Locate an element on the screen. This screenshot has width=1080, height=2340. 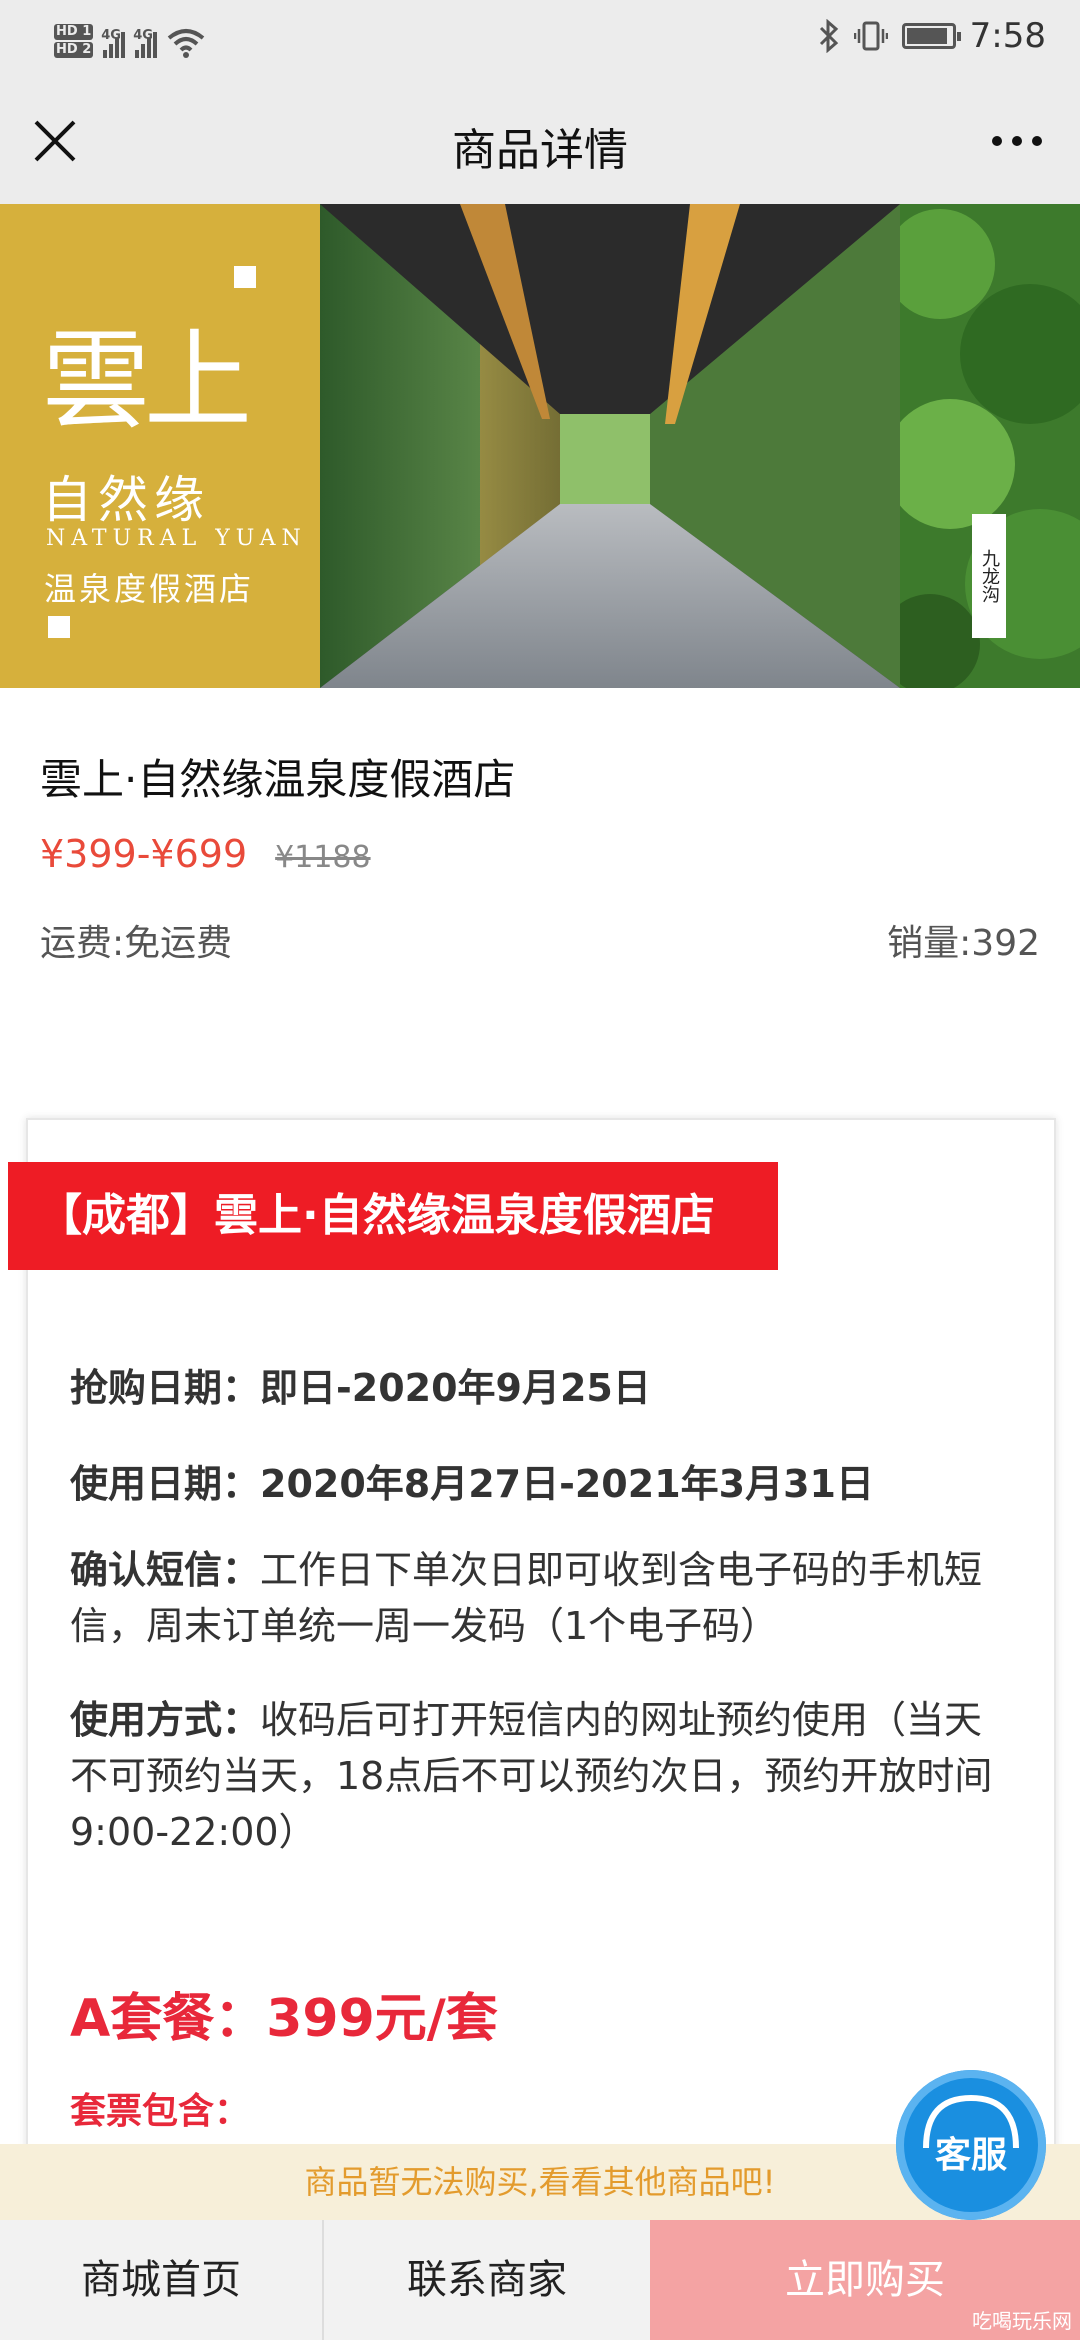
nav-bar: 商品详情 is located at coordinates (540, 140).